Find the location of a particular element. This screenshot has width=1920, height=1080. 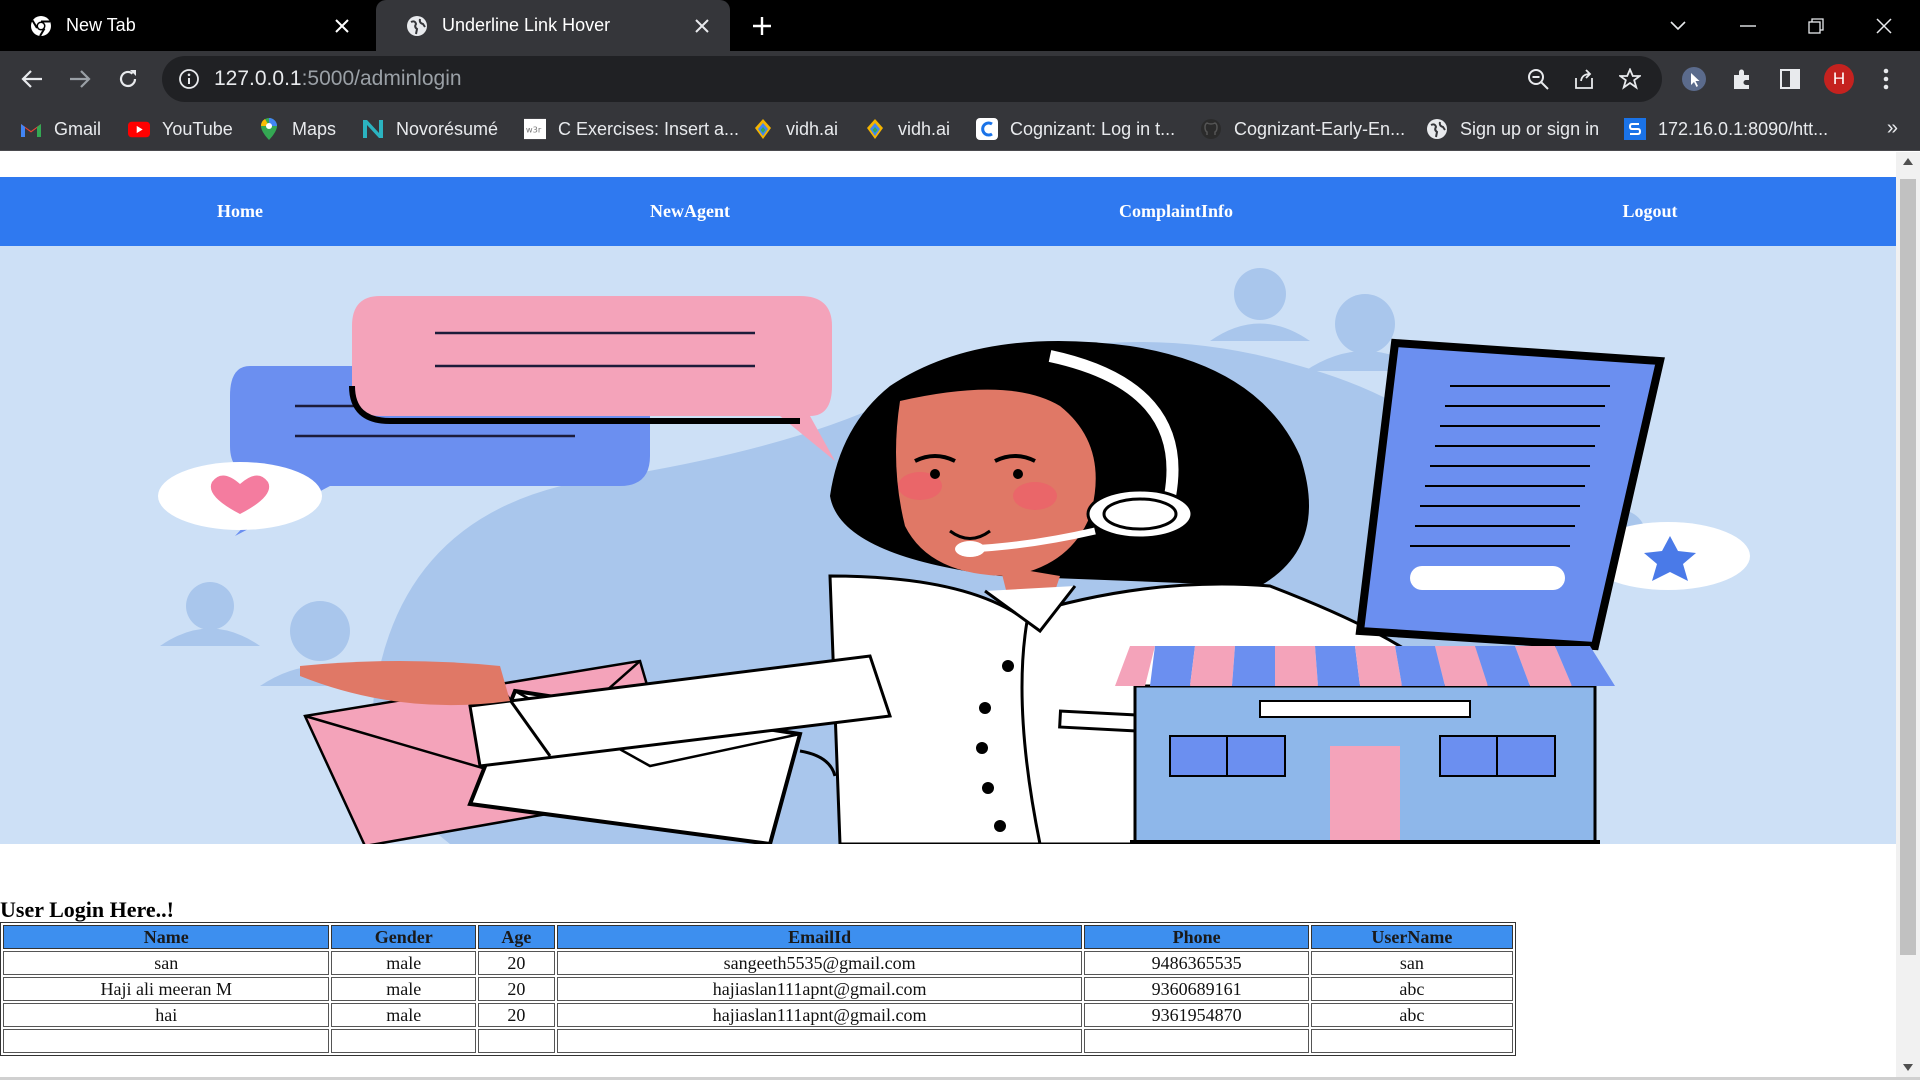

nav-logout-link: Logout is located at coordinates (1649, 211).